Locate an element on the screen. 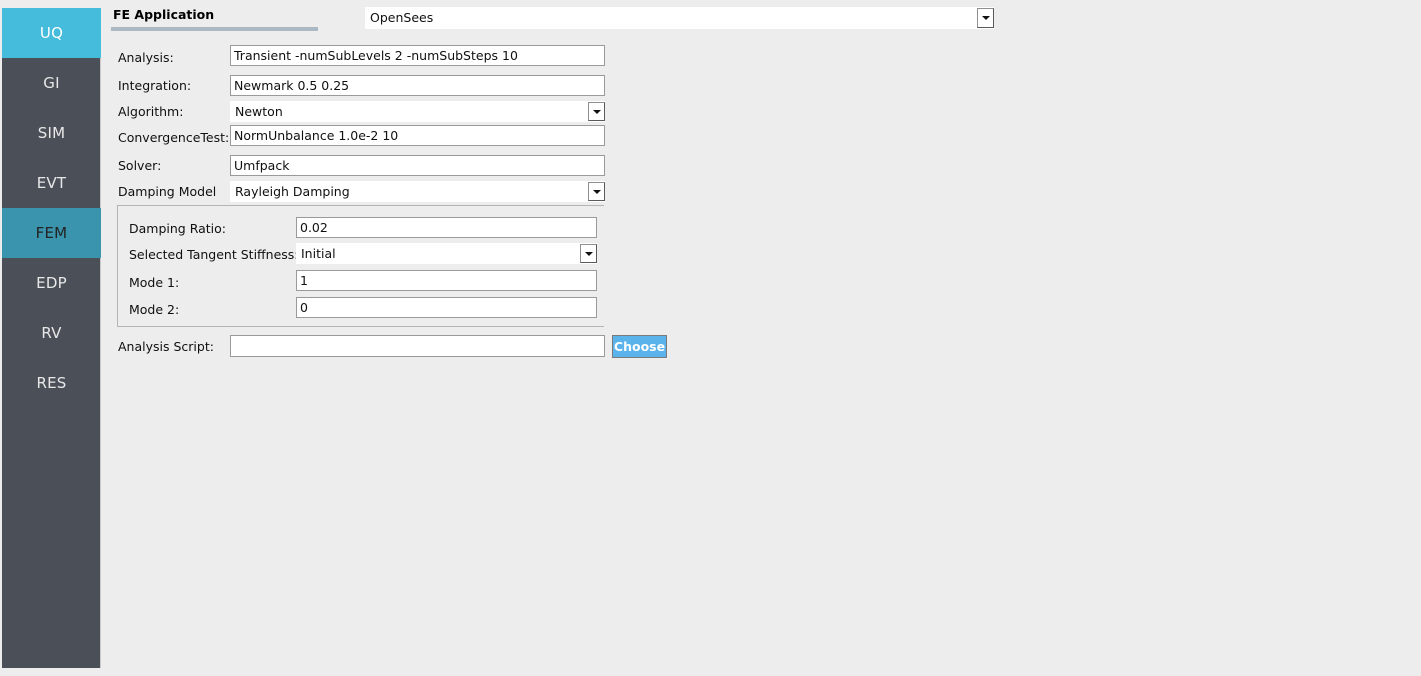 The height and width of the screenshot is (676, 1421). solver-input: Umfpack is located at coordinates (417, 165).